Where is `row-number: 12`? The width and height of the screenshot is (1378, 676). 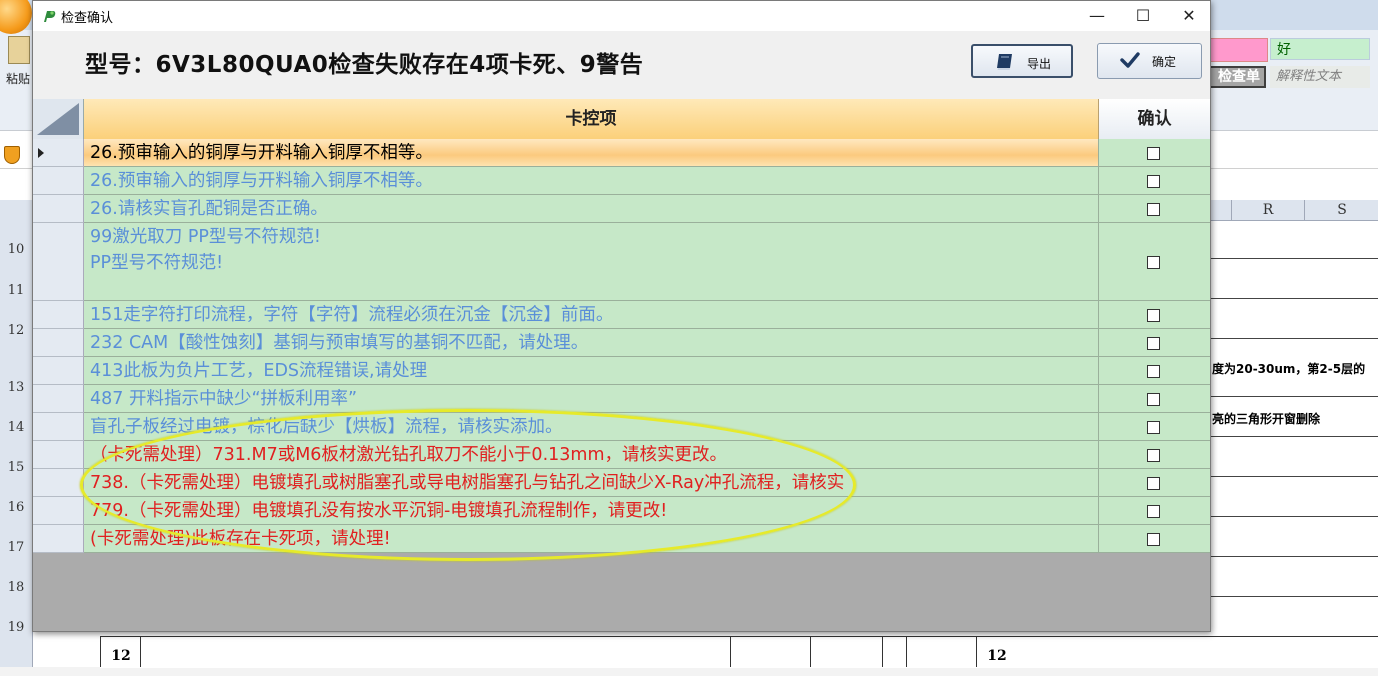
row-number: 12 is located at coordinates (16, 330).